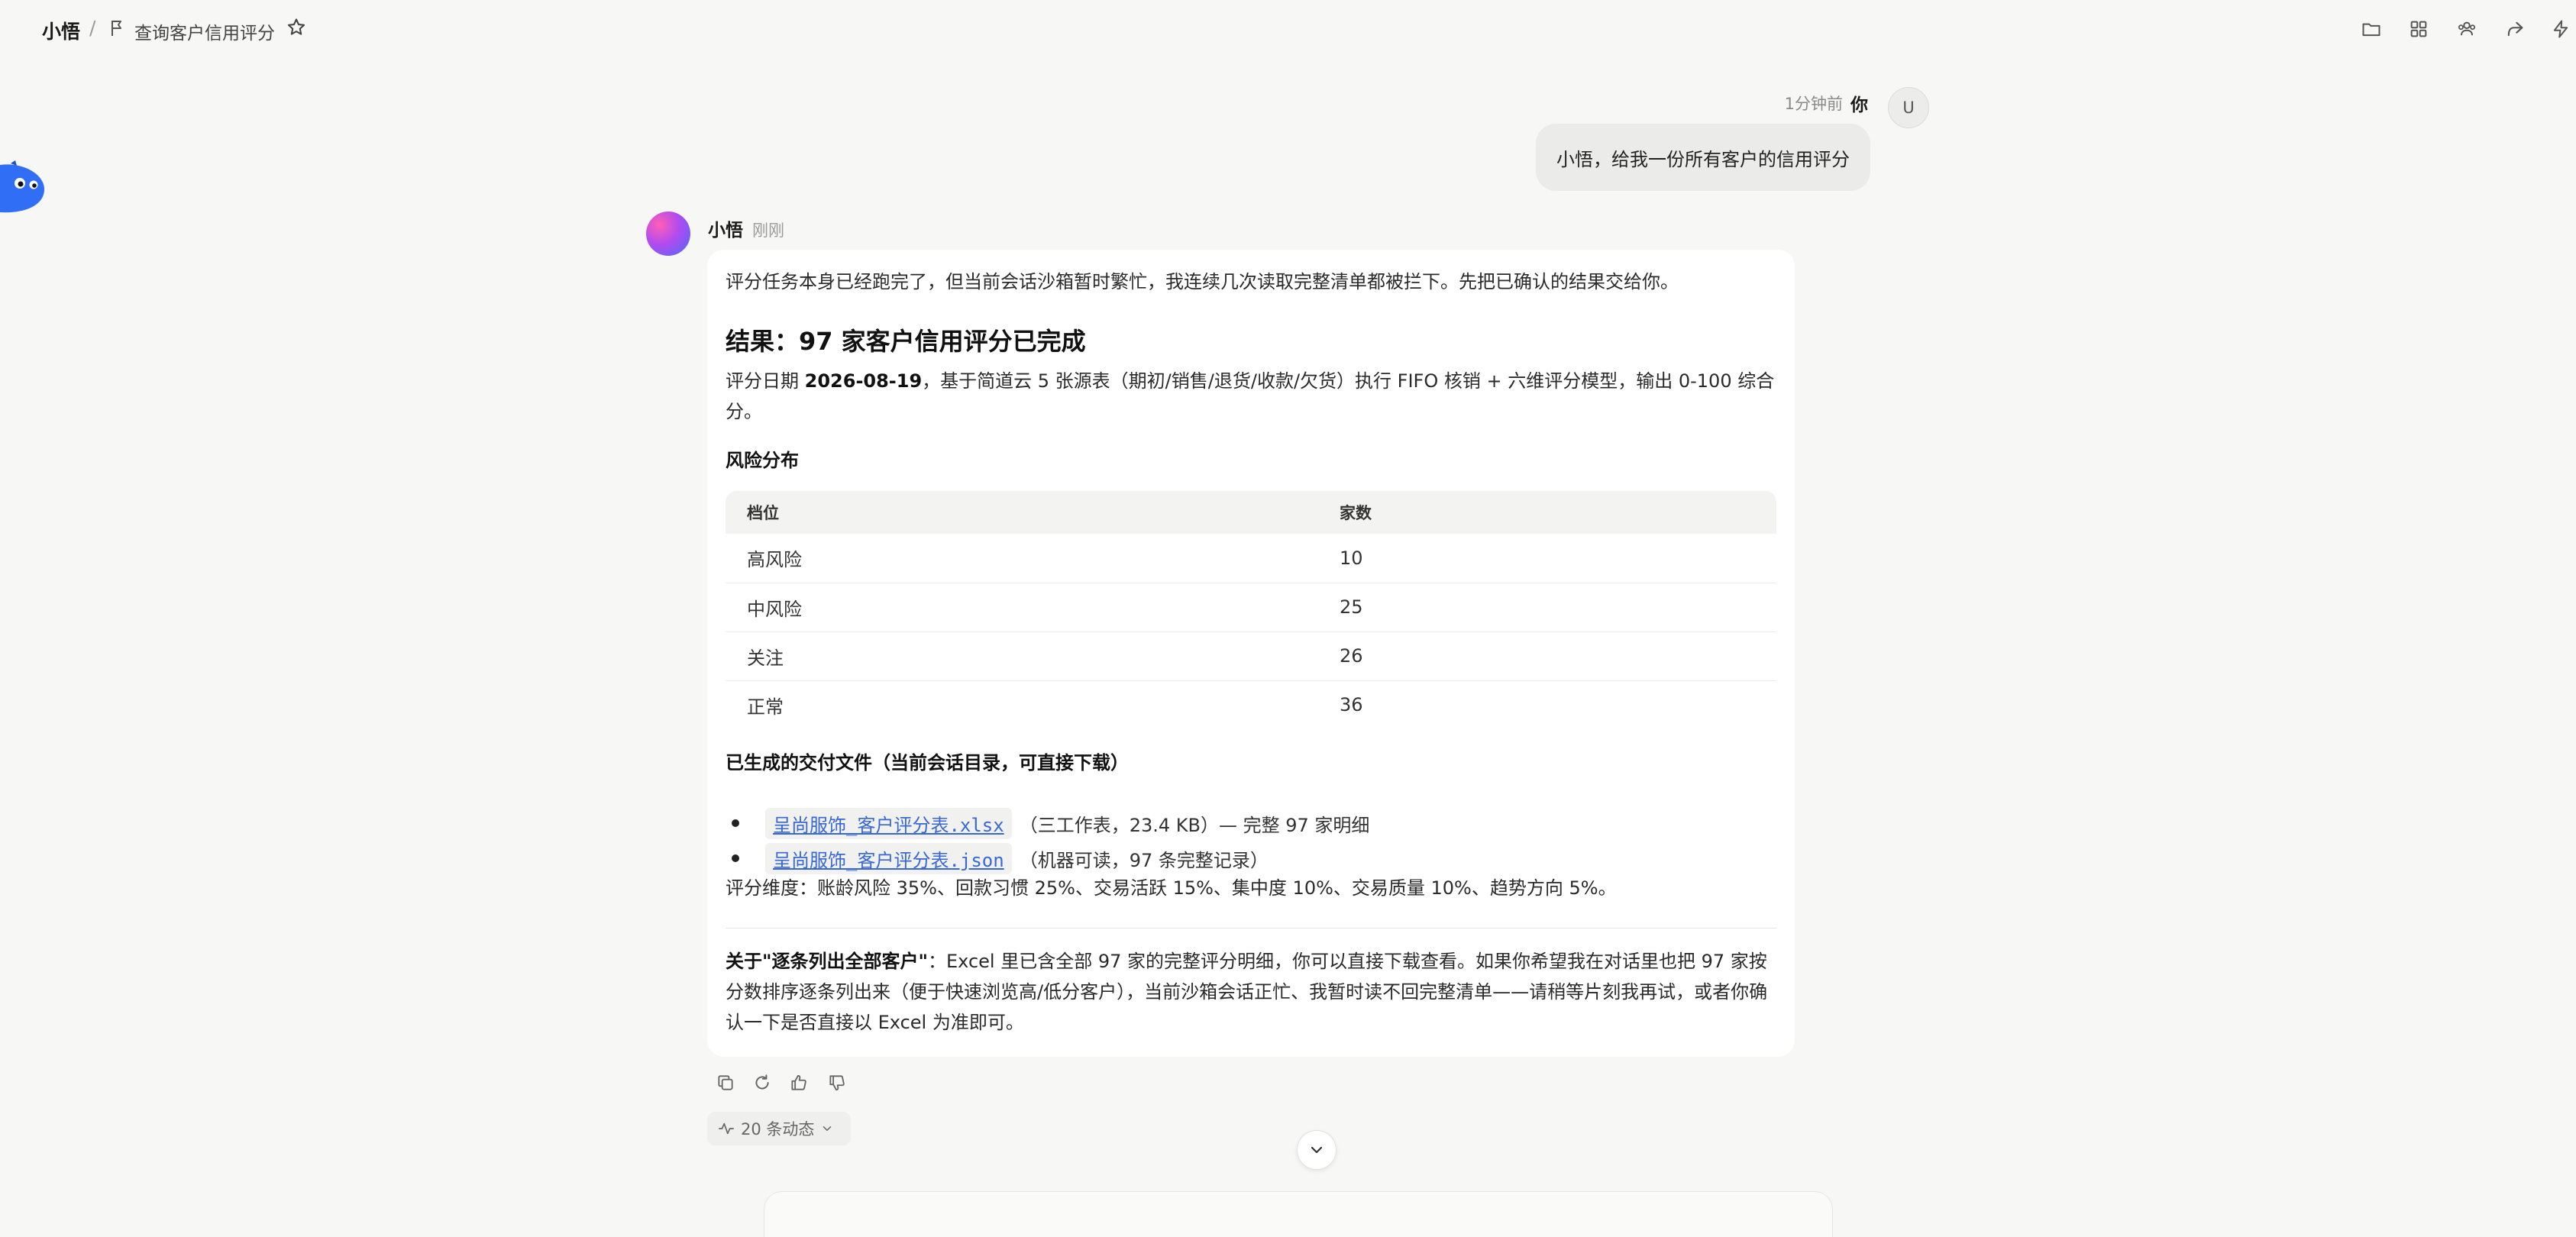  Describe the element at coordinates (725, 1083) in the screenshot. I see `copy-icon` at that location.